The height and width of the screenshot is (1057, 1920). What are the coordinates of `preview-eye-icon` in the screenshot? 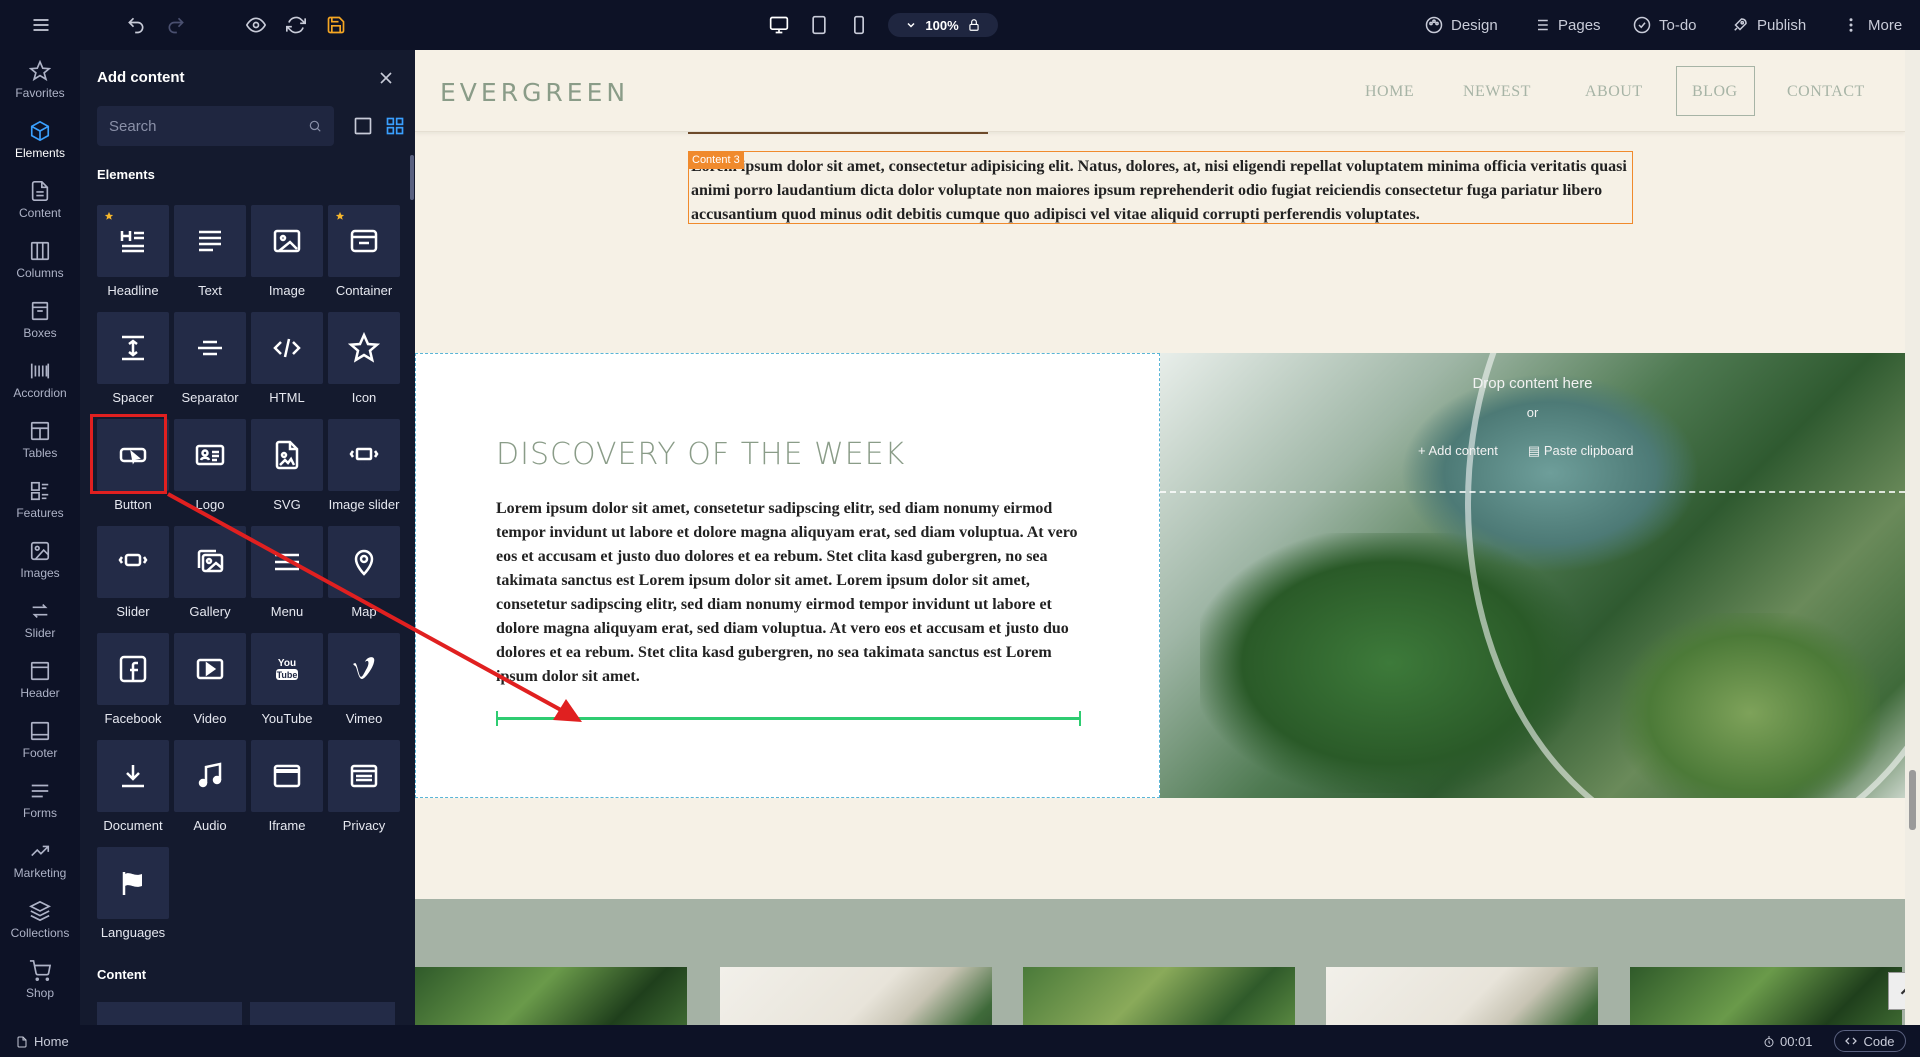 It's located at (256, 25).